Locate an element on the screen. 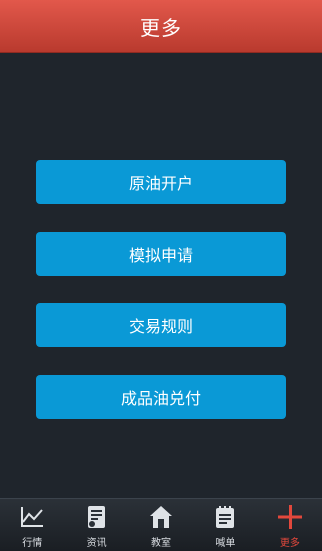 This screenshot has height=551, width=322. trading-rules-button: 交易规则 is located at coordinates (161, 325).